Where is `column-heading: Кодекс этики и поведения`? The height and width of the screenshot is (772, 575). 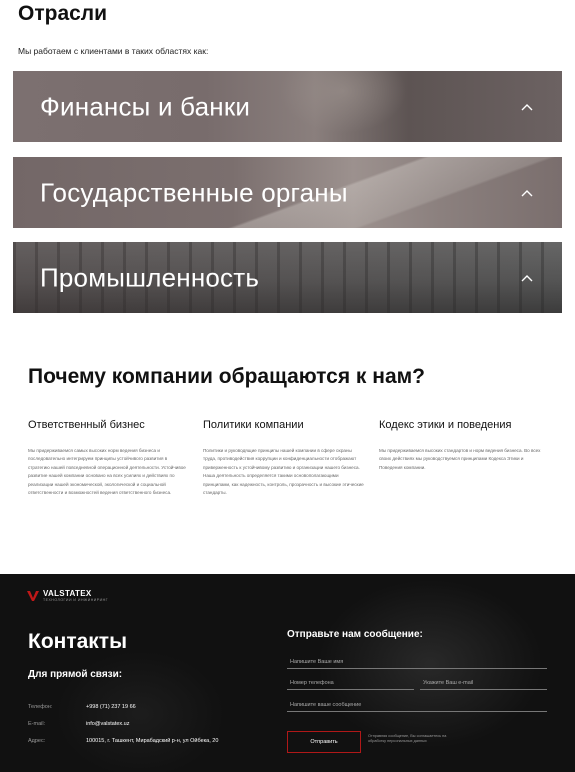 column-heading: Кодекс этики и поведения is located at coordinates (445, 425).